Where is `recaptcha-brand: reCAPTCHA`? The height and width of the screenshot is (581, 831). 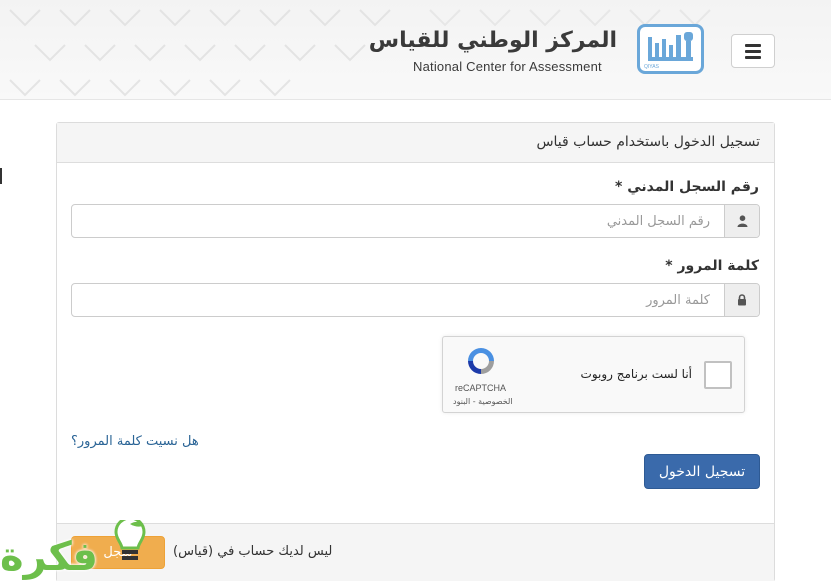
recaptcha-brand: reCAPTCHA is located at coordinates (481, 388).